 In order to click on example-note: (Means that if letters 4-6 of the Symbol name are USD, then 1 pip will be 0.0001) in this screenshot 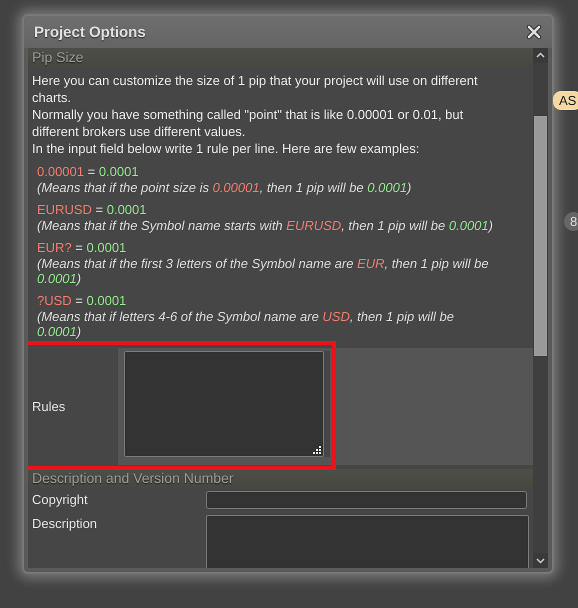, I will do `click(246, 324)`.